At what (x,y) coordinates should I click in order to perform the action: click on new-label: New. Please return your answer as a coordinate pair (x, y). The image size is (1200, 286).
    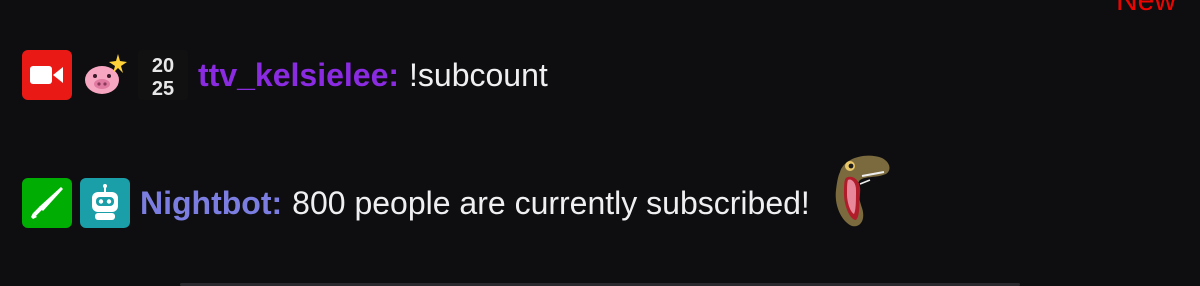
    Looking at the image, I should click on (1145, 8).